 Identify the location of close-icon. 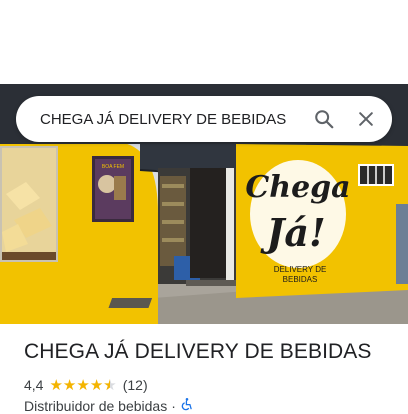
(366, 119).